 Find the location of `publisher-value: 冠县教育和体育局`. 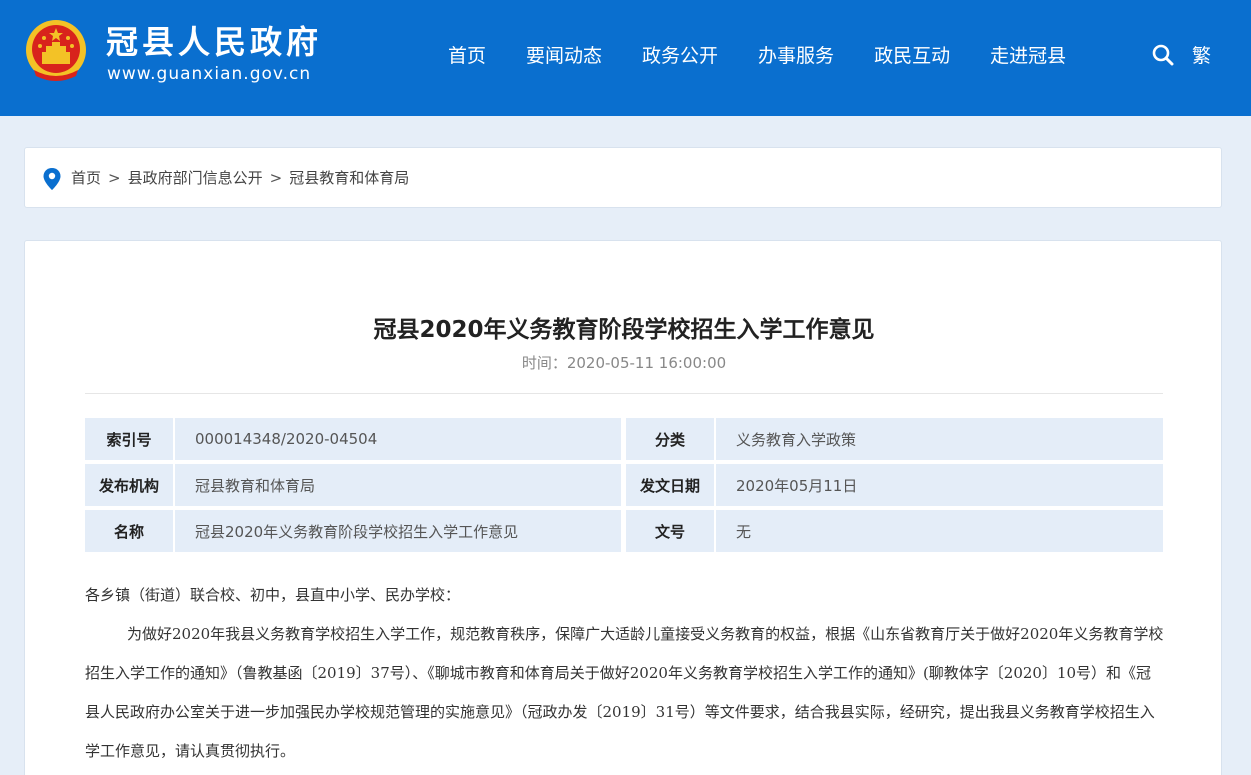

publisher-value: 冠县教育和体育局 is located at coordinates (398, 485).